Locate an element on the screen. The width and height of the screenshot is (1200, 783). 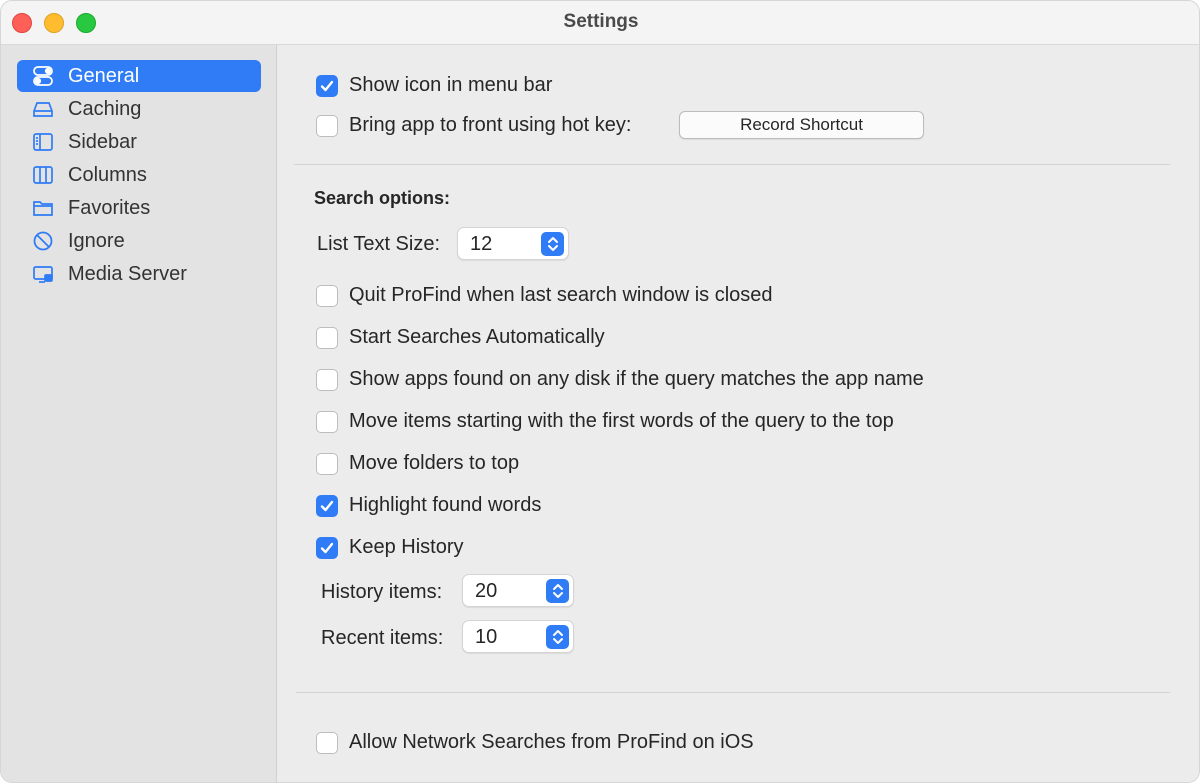
stepper-value: 12 is located at coordinates (481, 244).